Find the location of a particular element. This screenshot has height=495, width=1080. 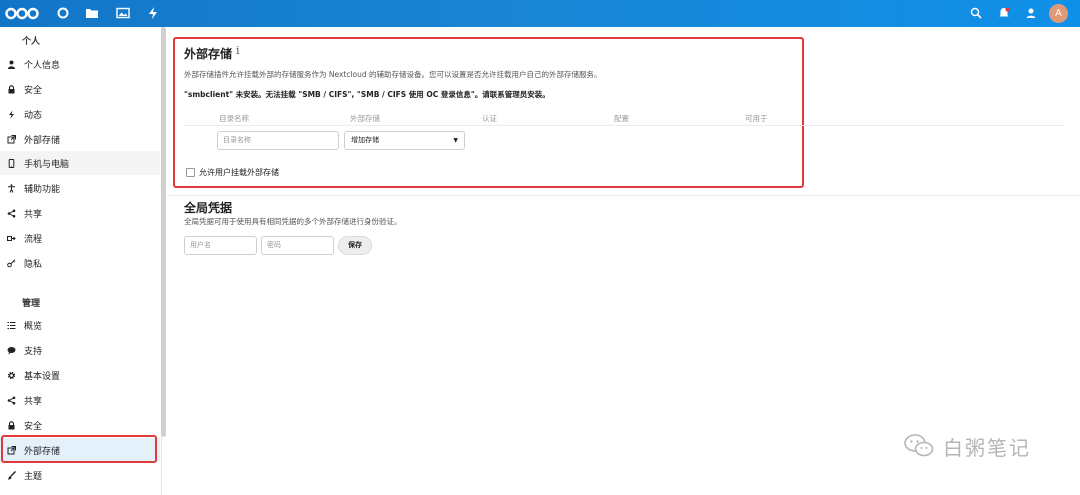

sidebar-scrollbar is located at coordinates (163, 232).